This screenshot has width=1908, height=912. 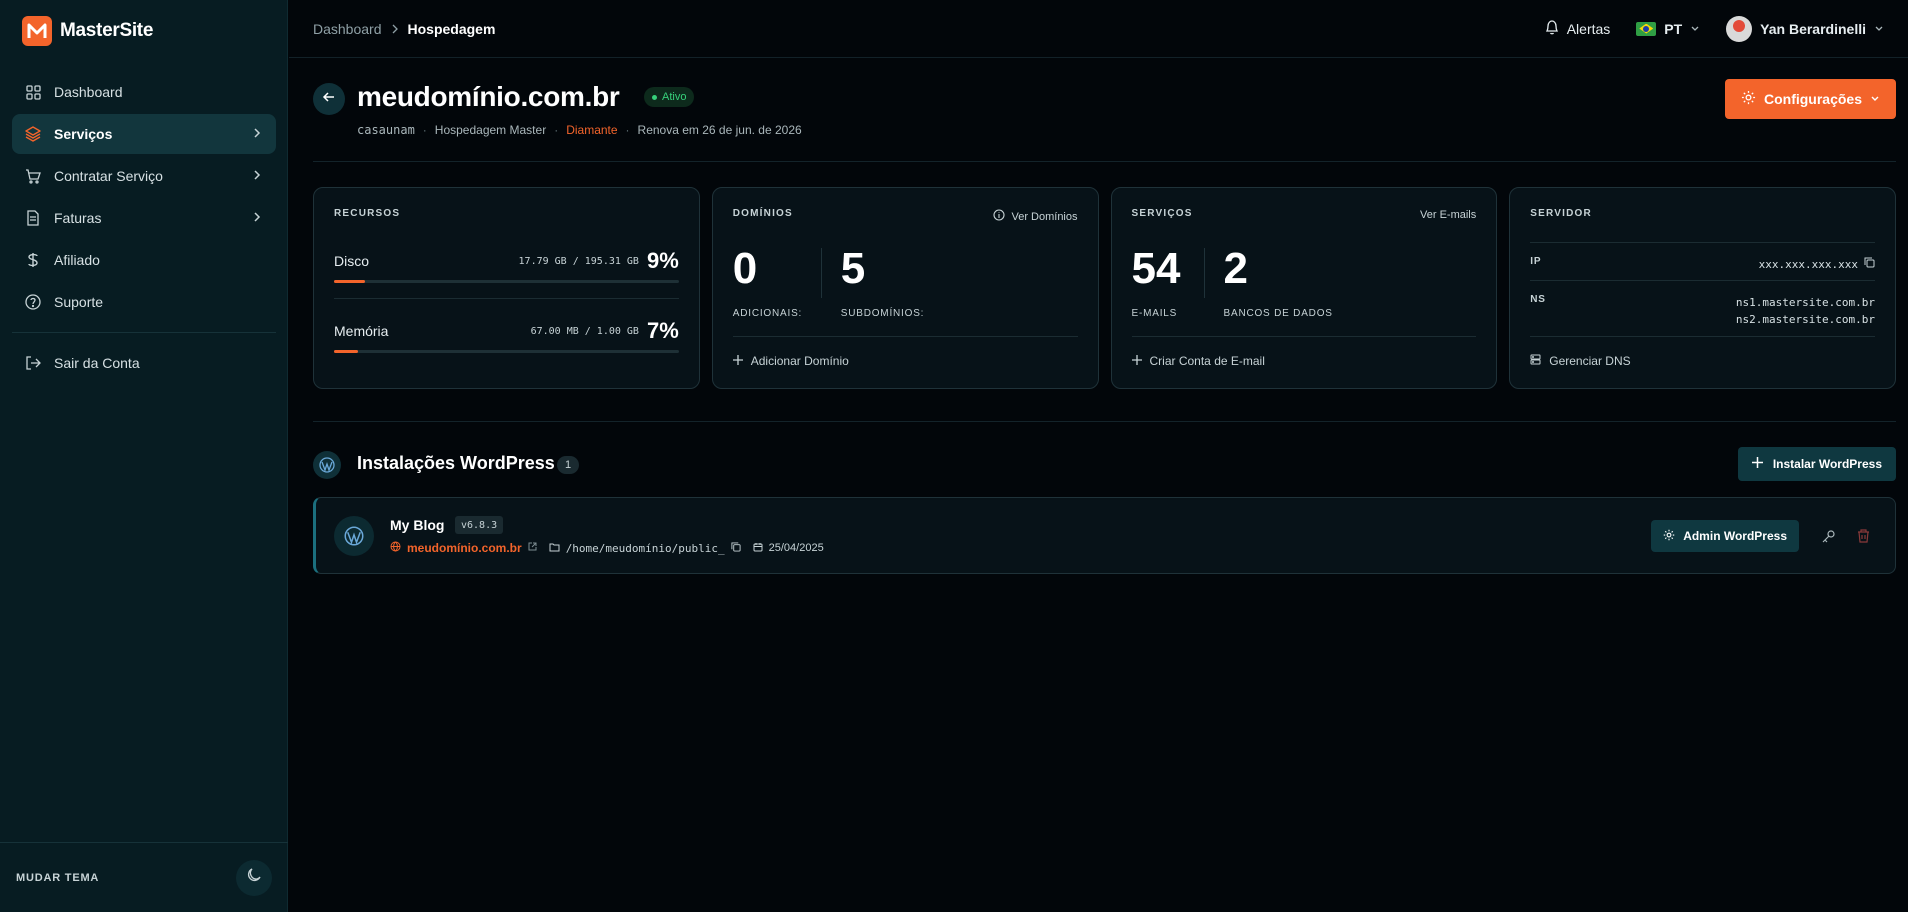 I want to click on avatar, so click(x=1739, y=28).